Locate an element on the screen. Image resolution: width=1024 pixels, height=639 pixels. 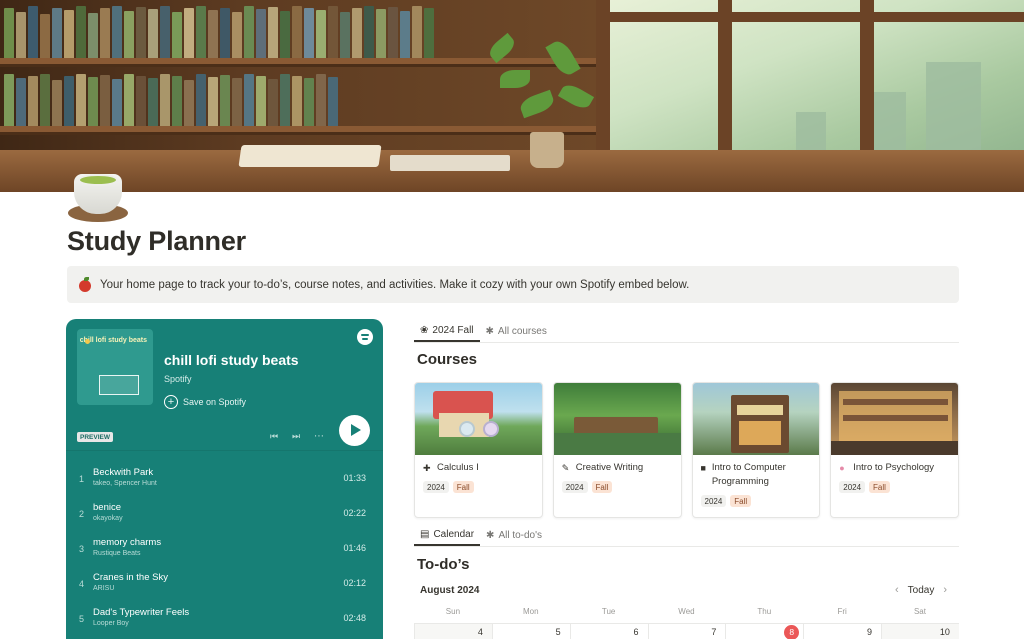
course-card-calculus: ✚ Calculus I 2024 Fall is located at coordinates (478, 450).